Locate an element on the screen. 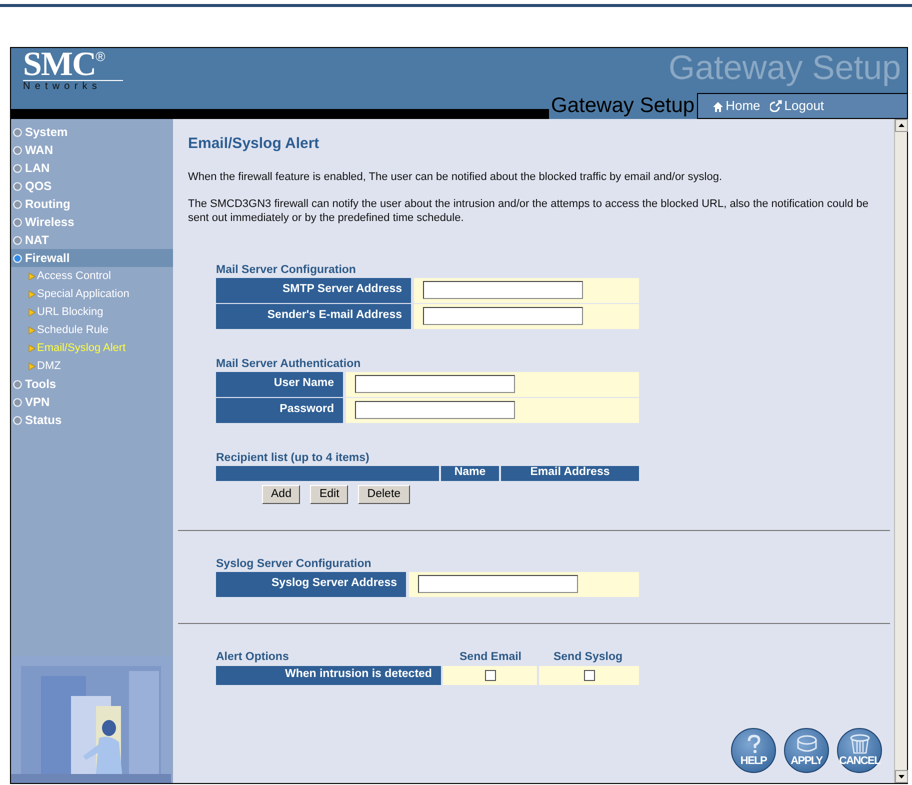  home-icon is located at coordinates (718, 106).